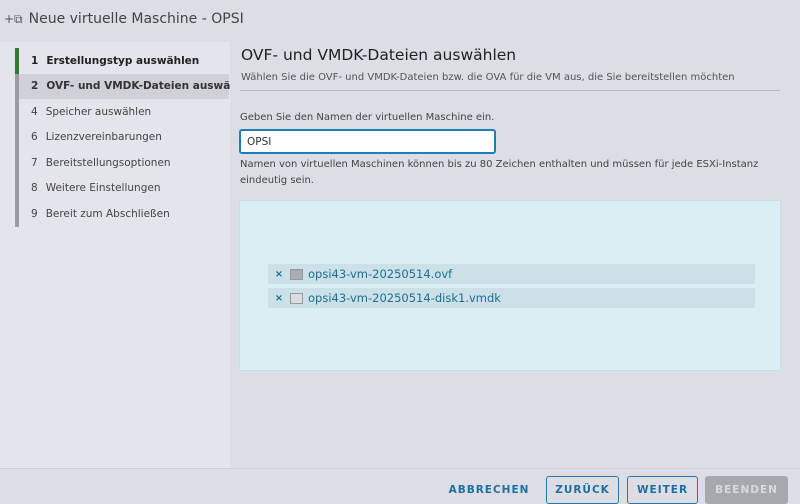 This screenshot has height=504, width=800. I want to click on step-2: 2 OVF- und VMDK-Dateien auswählen, so click(135, 86).